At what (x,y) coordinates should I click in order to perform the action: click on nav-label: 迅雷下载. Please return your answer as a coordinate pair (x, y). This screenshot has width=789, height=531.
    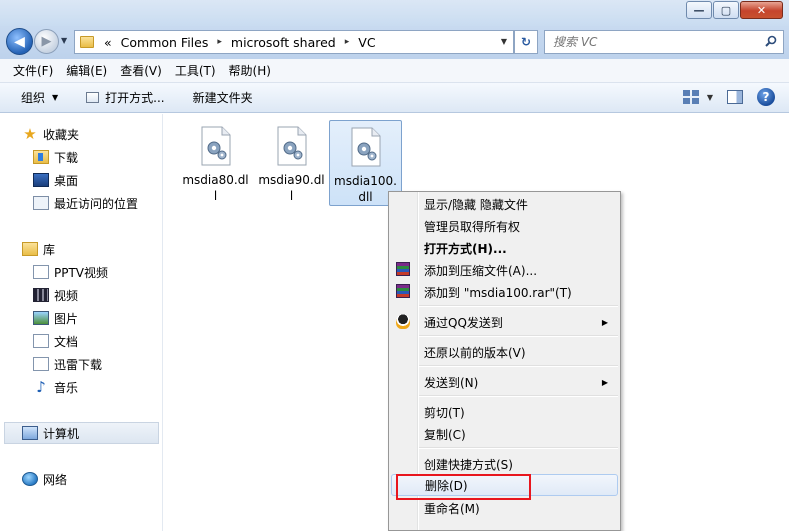
    Looking at the image, I should click on (78, 364).